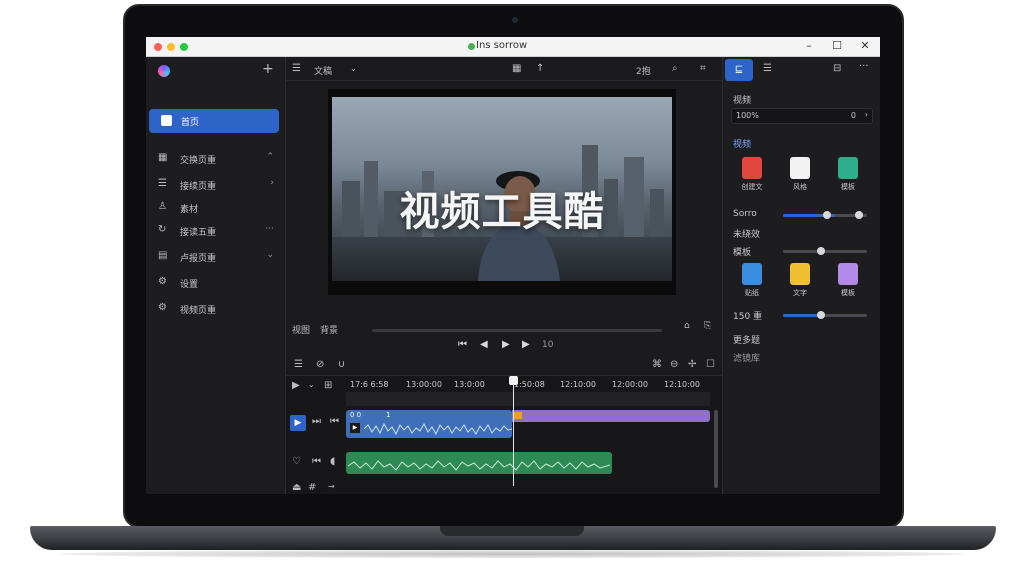 The height and width of the screenshot is (576, 1024). Describe the element at coordinates (516, 68) in the screenshot. I see `grid-view-icon: ▦` at that location.